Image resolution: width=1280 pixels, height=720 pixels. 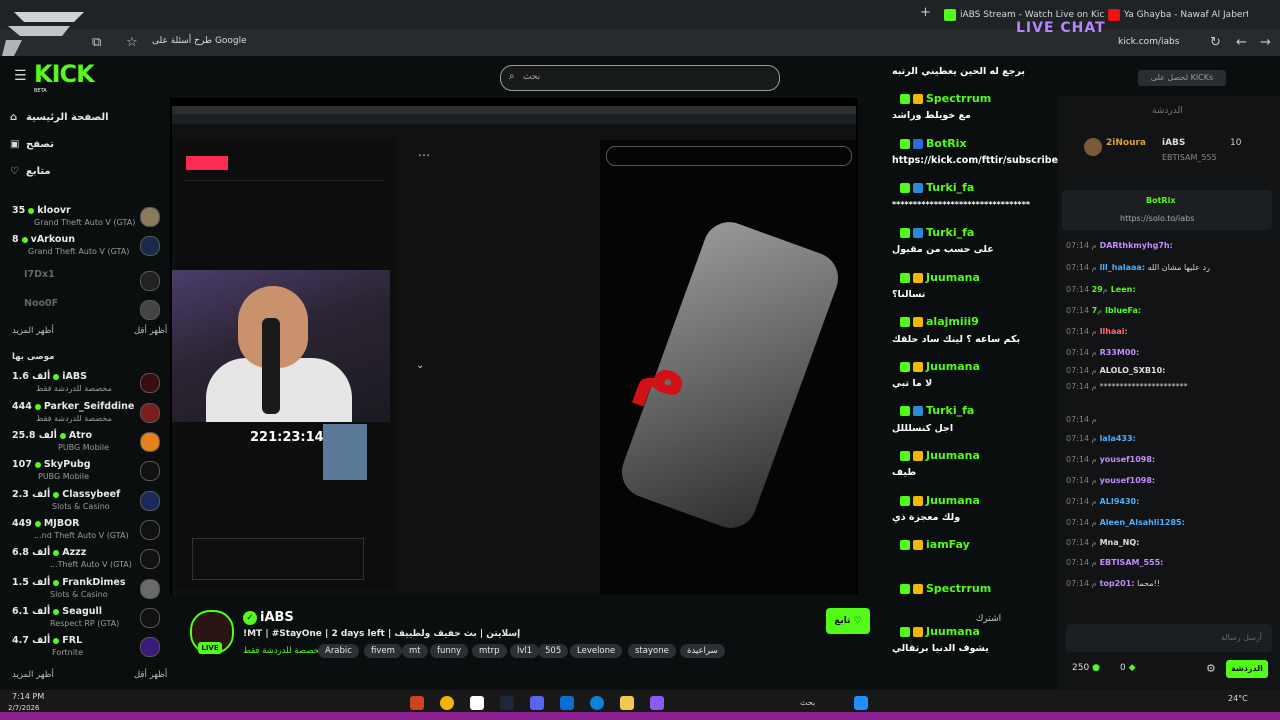 What do you see at coordinates (596, 651) in the screenshot?
I see `tag: Levelone` at bounding box center [596, 651].